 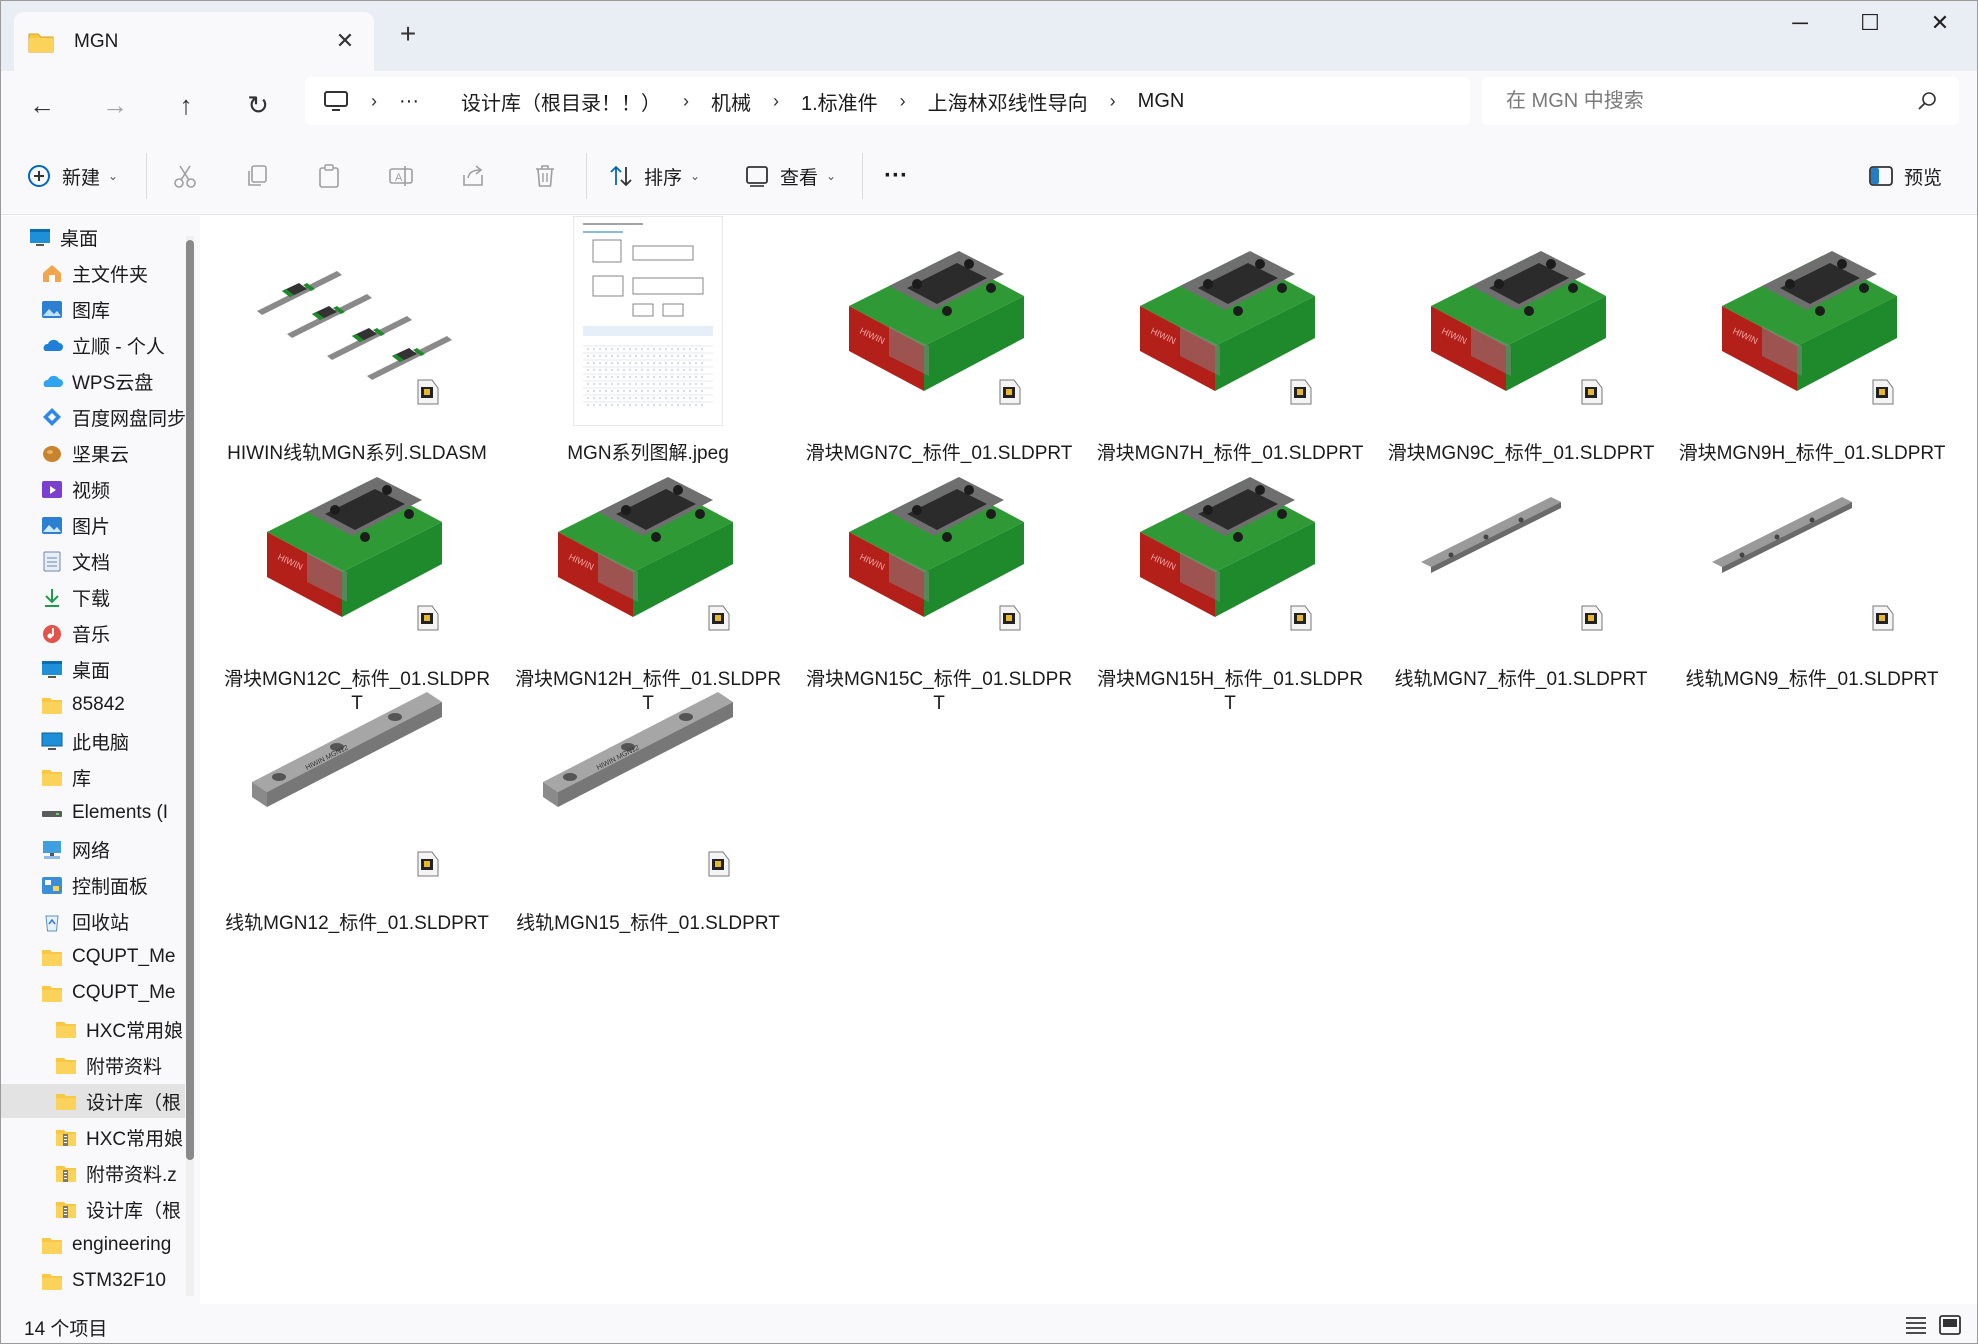 I want to click on minimize-button: ─, so click(x=1800, y=23).